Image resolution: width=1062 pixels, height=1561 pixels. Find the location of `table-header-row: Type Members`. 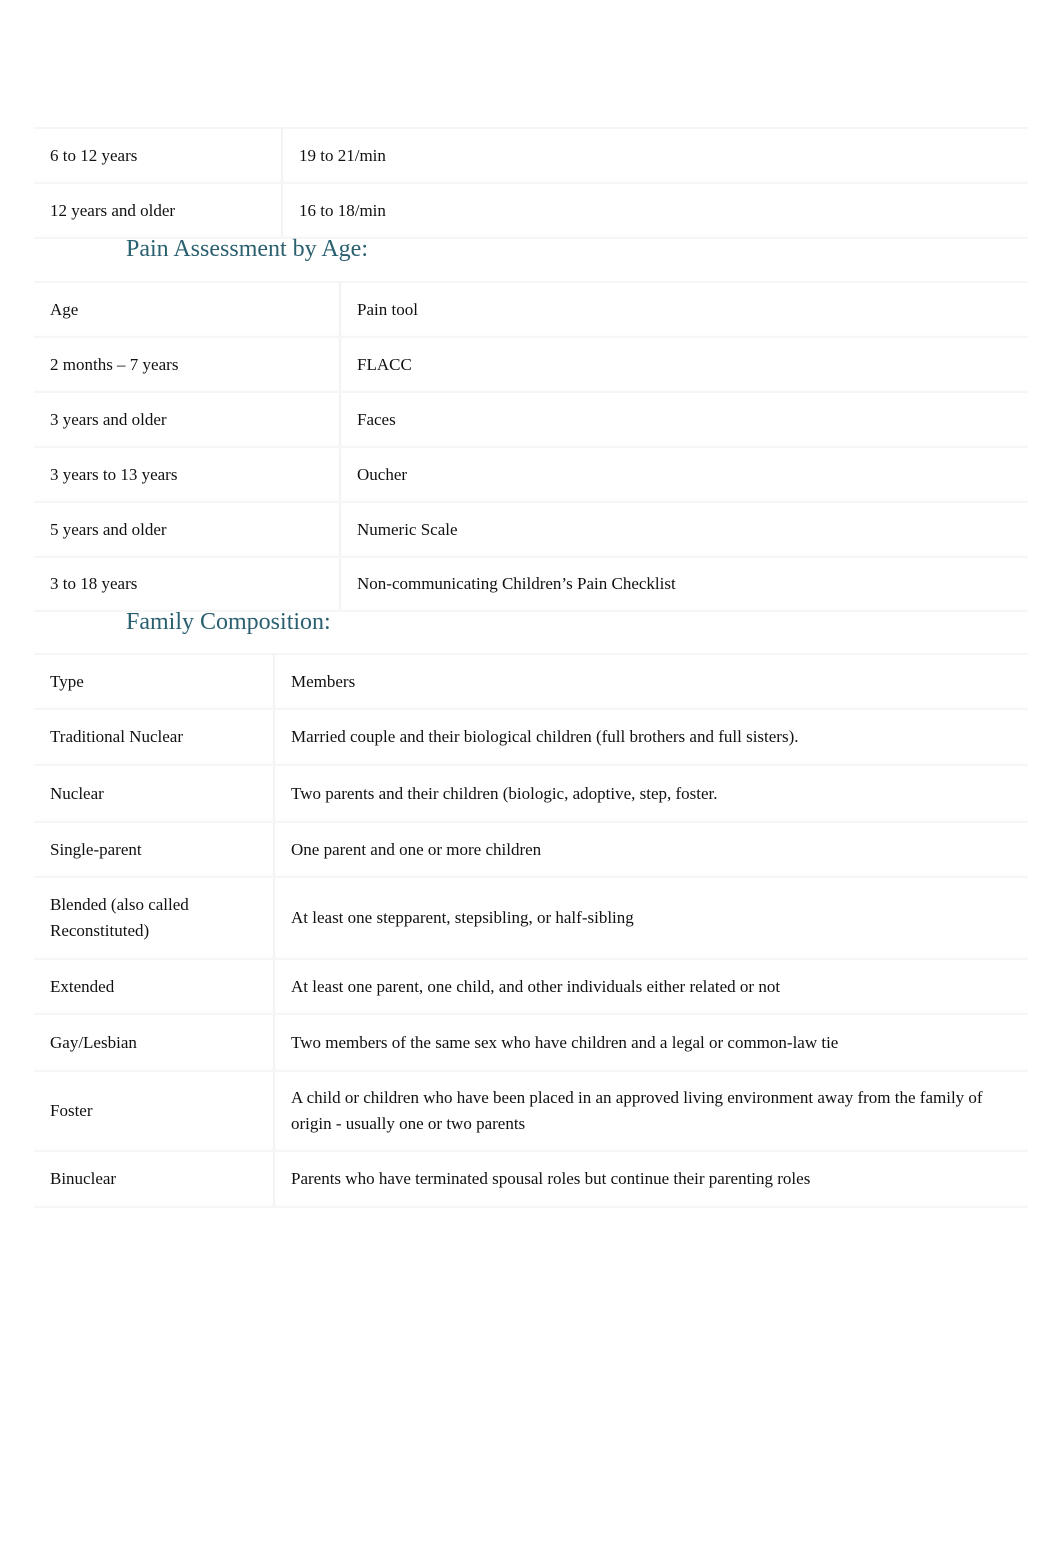

table-header-row: Type Members is located at coordinates (531, 681).